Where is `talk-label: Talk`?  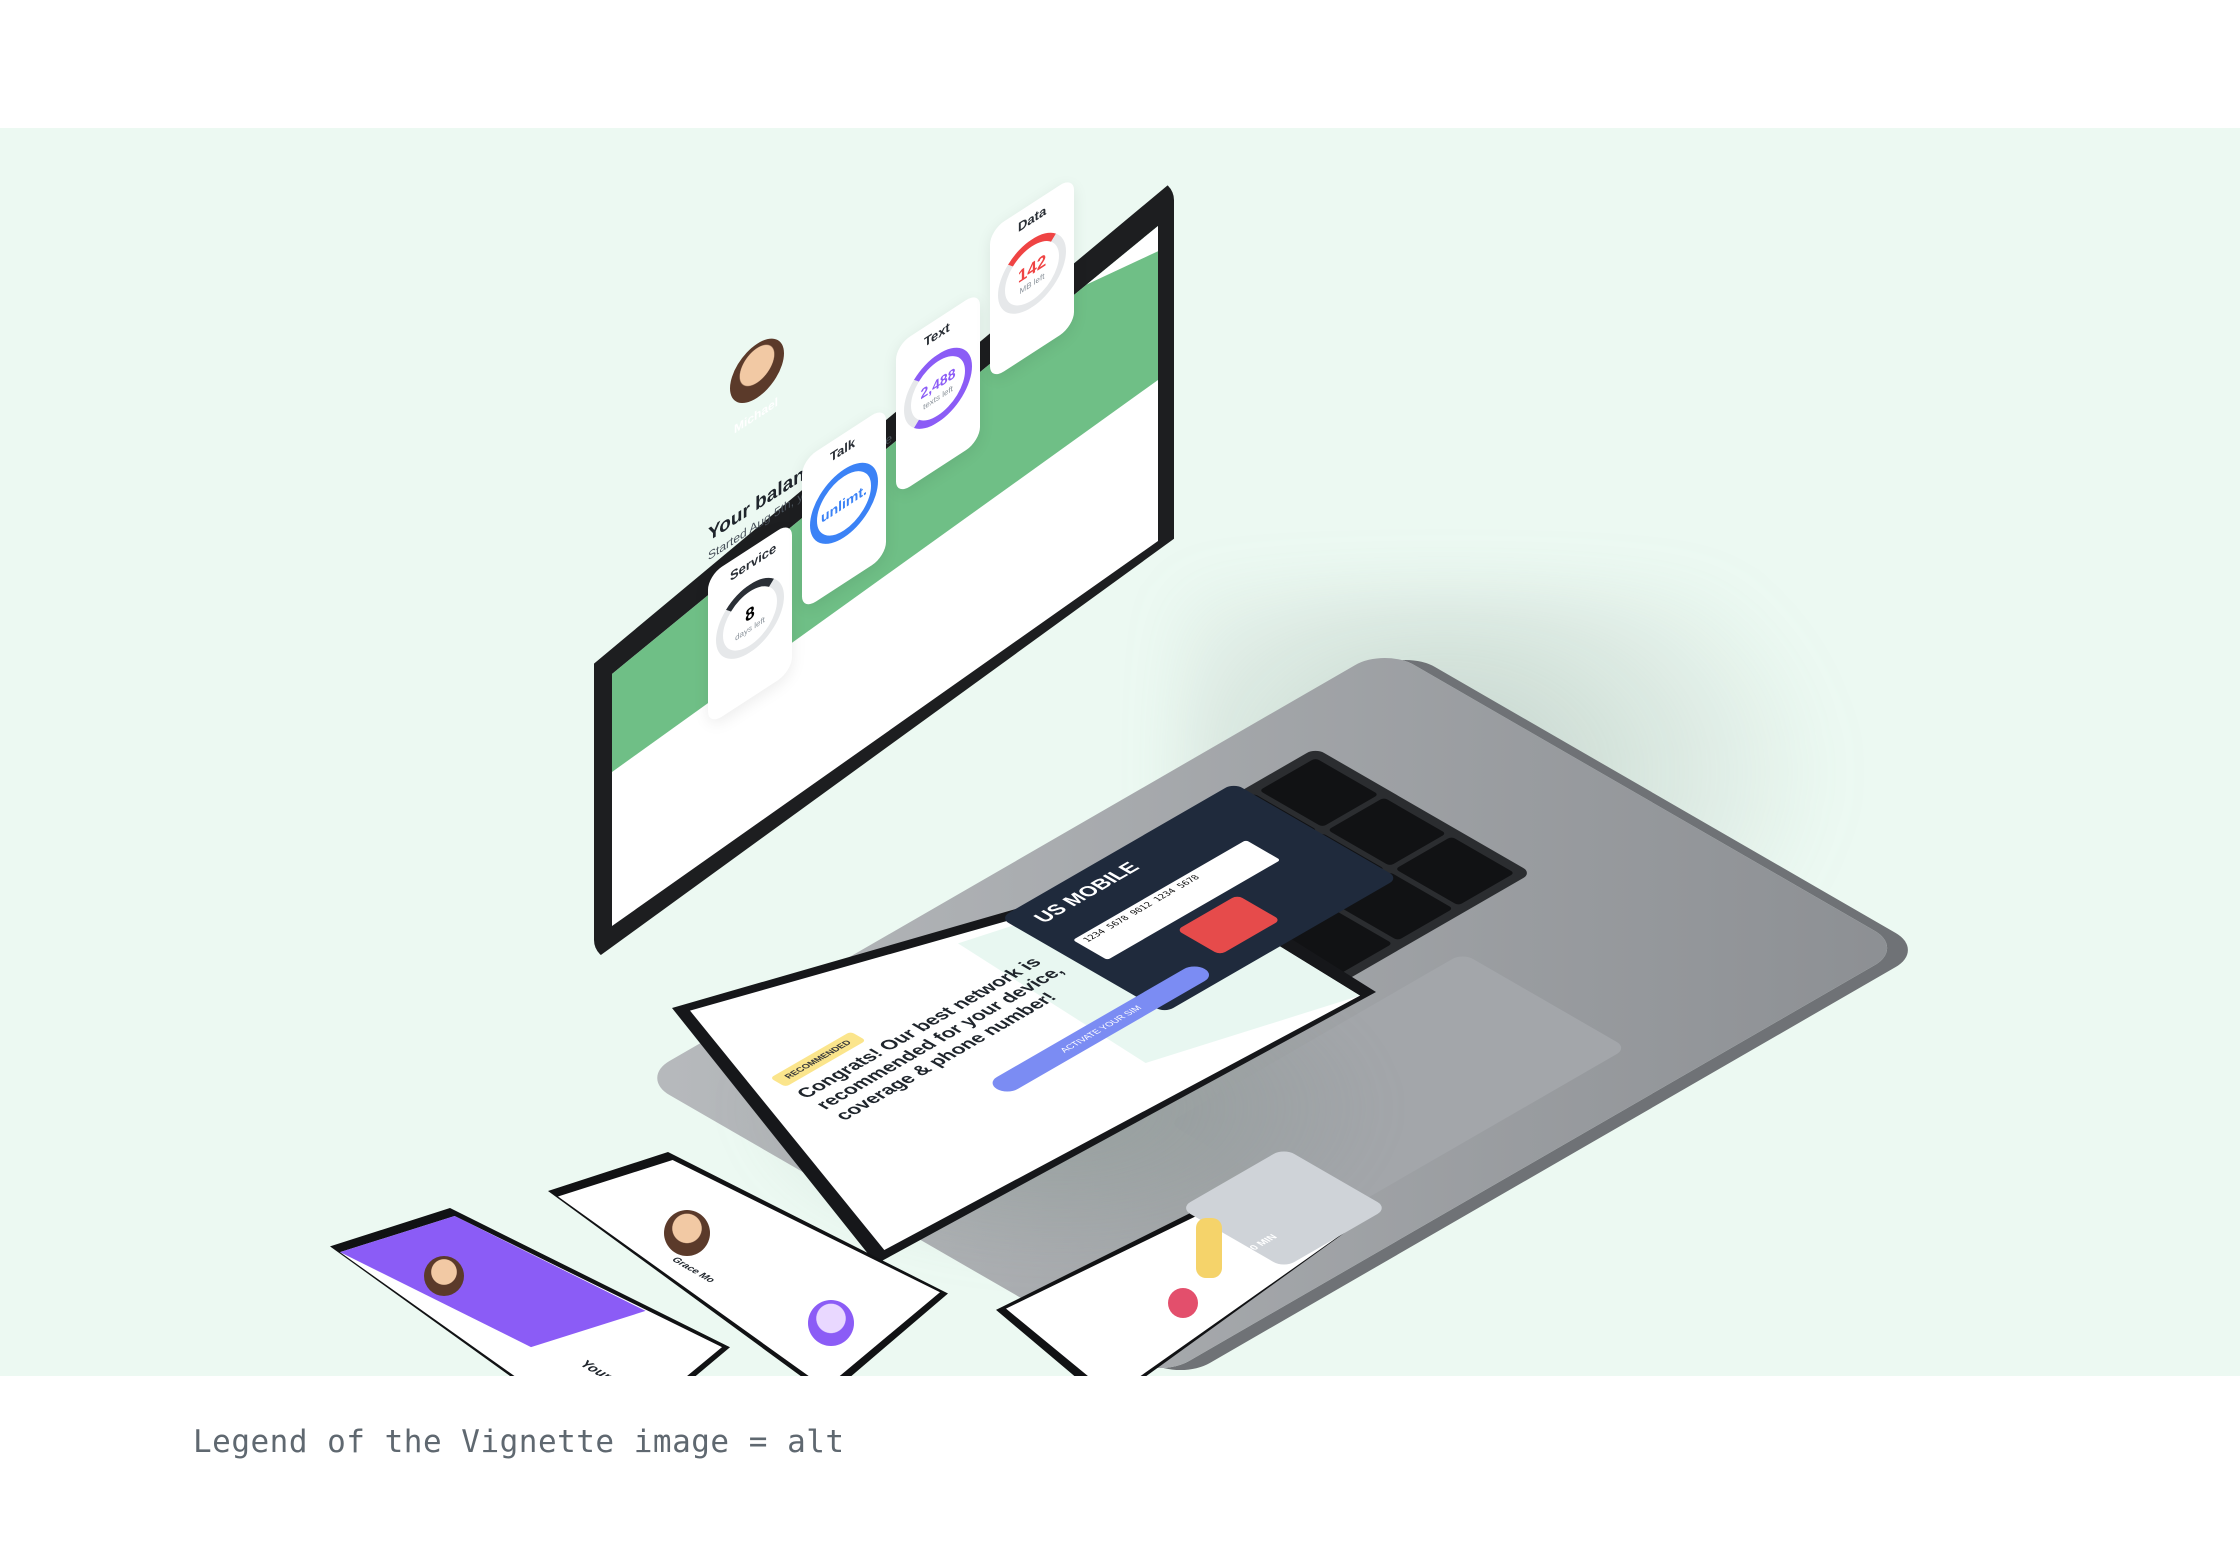
talk-label: Talk is located at coordinates (843, 450).